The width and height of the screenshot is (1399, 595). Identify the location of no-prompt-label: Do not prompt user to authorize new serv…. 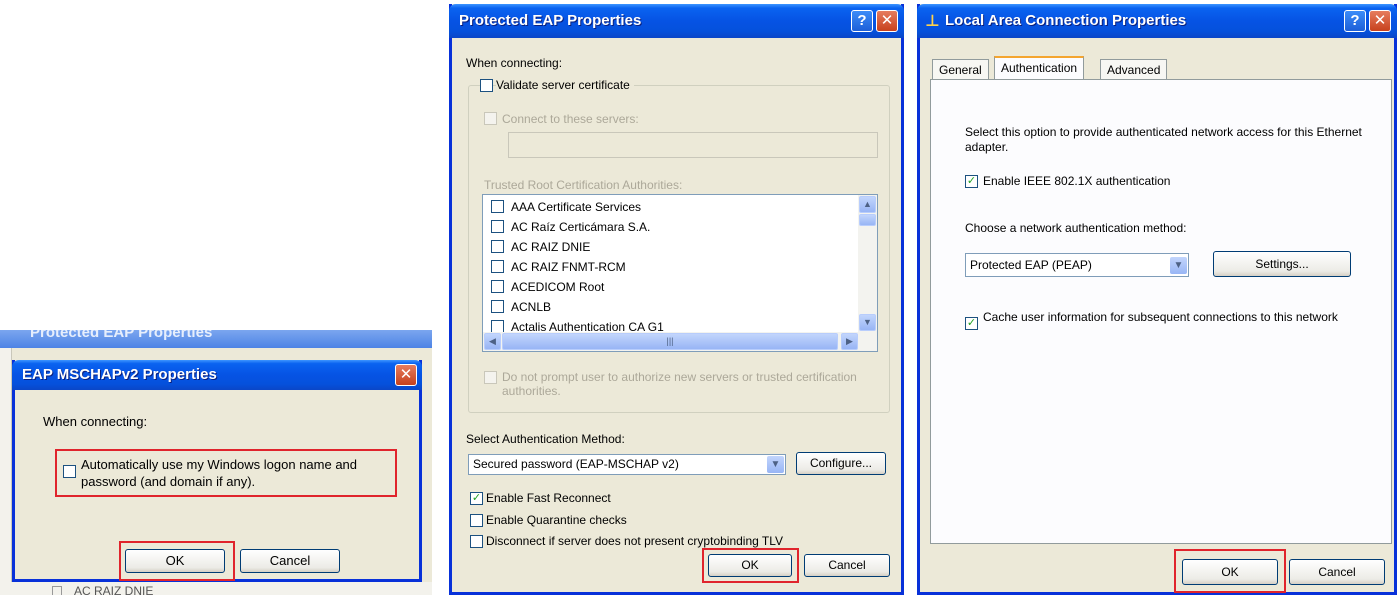
(679, 384).